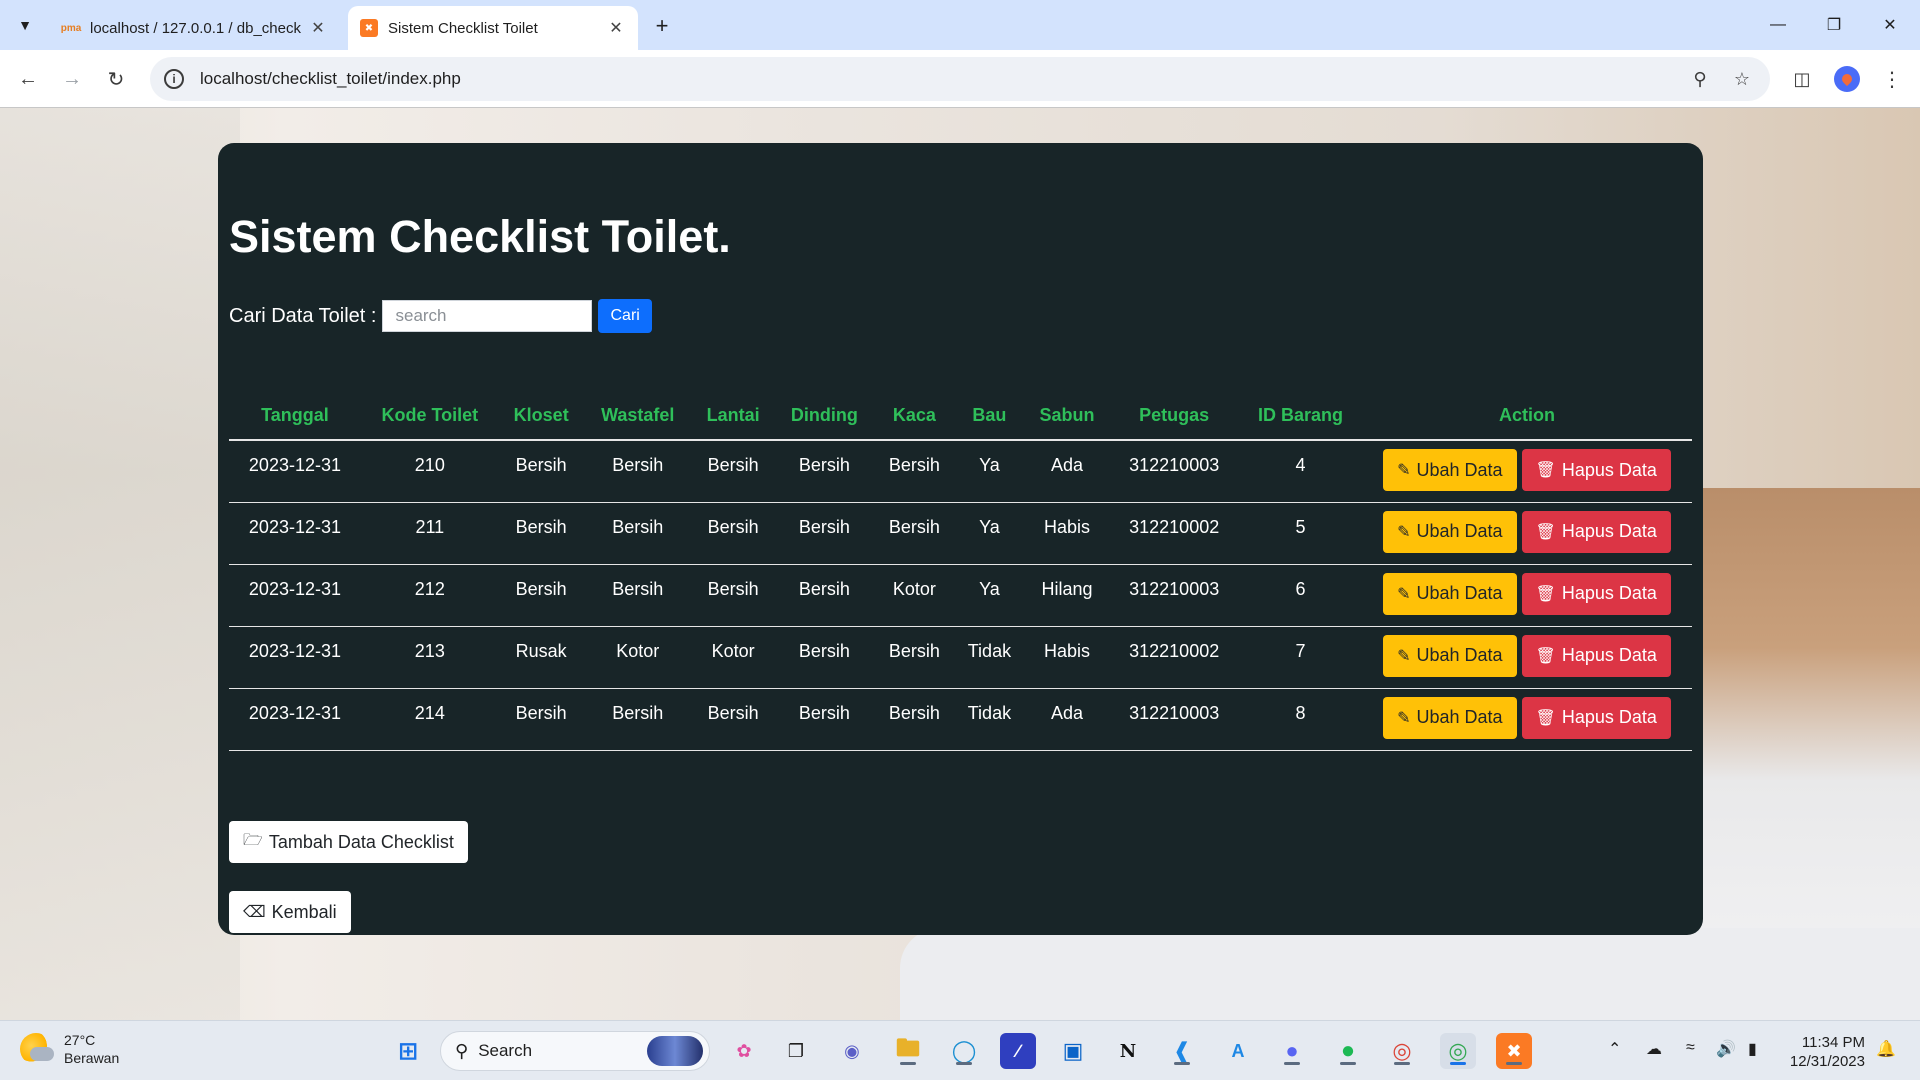 This screenshot has height=1080, width=1920. Describe the element at coordinates (852, 1051) in the screenshot. I see `teams-icon: ◉` at that location.